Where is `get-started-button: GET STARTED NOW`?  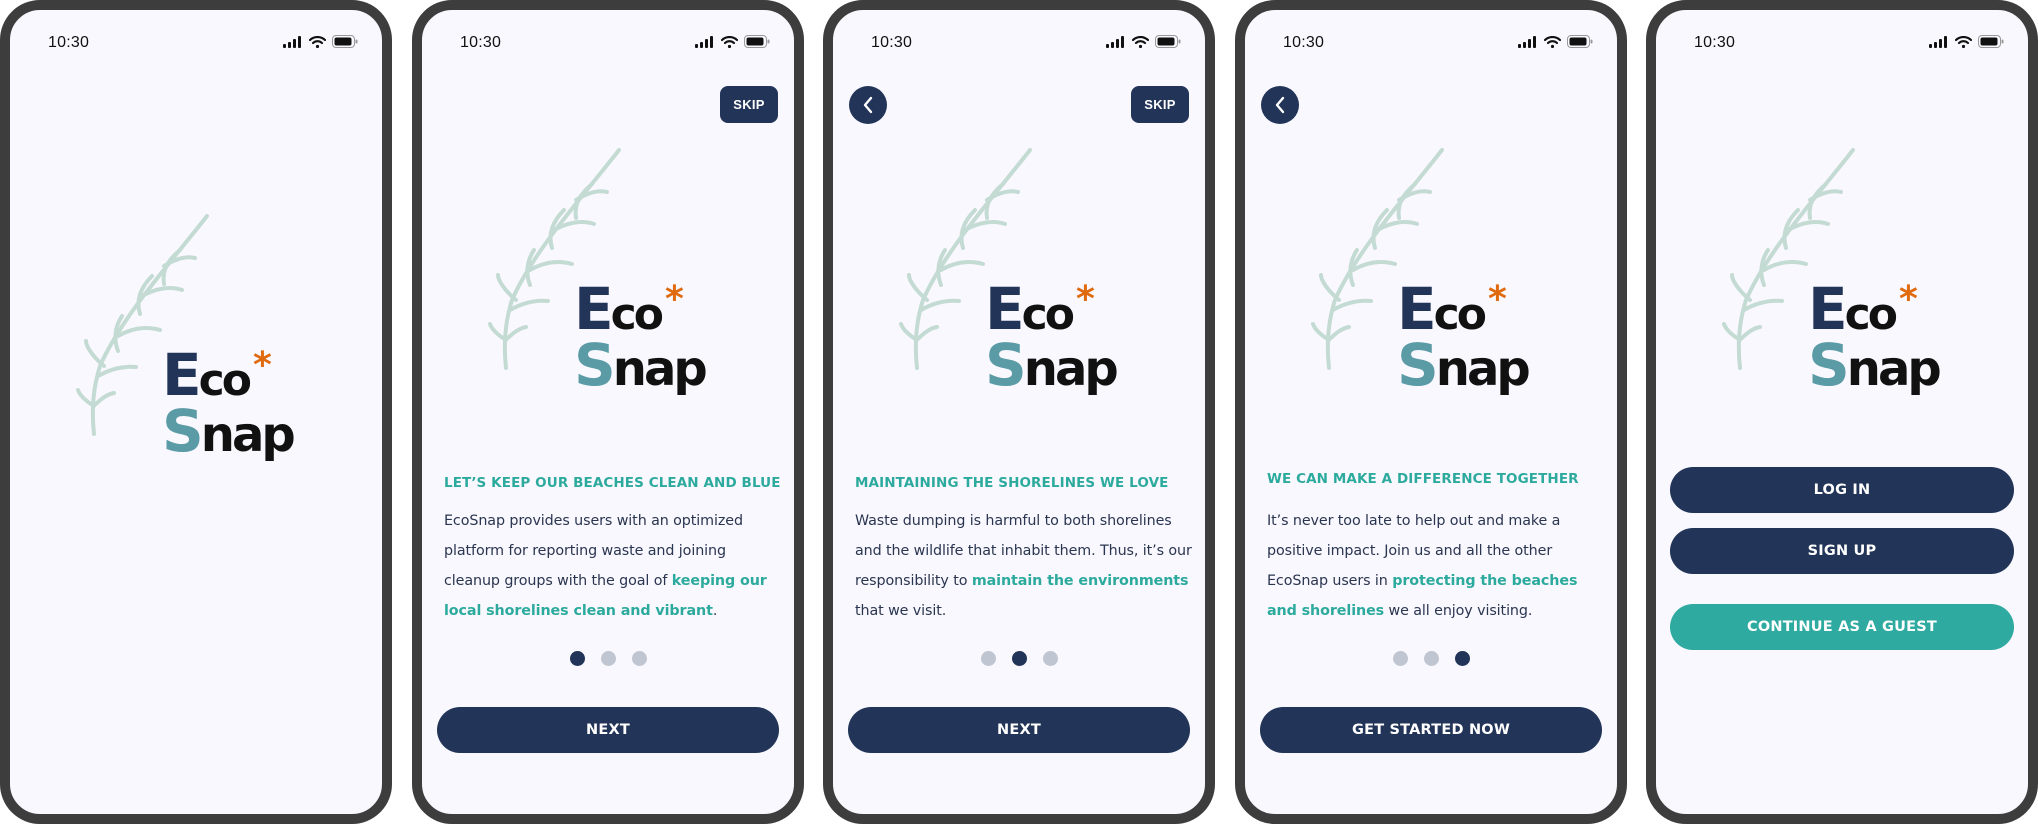 get-started-button: GET STARTED NOW is located at coordinates (1431, 730).